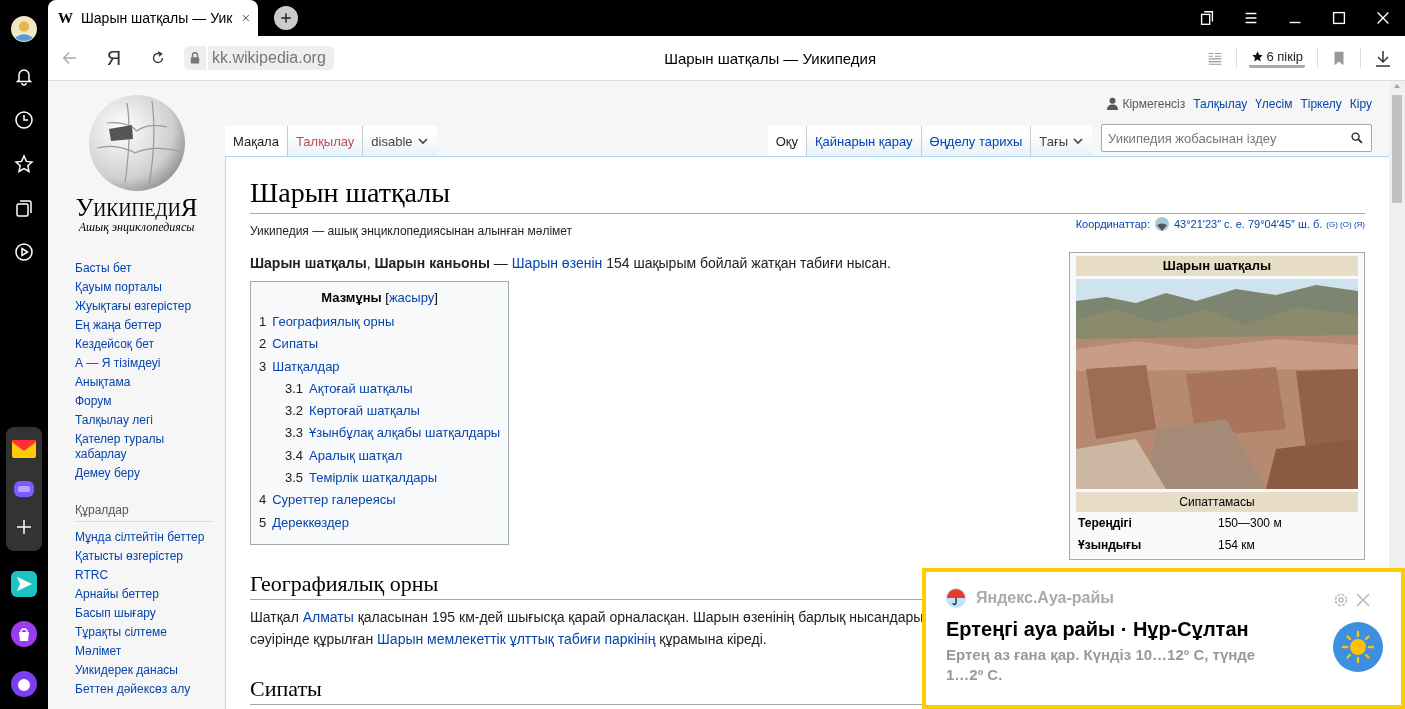 The image size is (1405, 709). I want to click on toc-link: Географиялық орны, so click(333, 322).